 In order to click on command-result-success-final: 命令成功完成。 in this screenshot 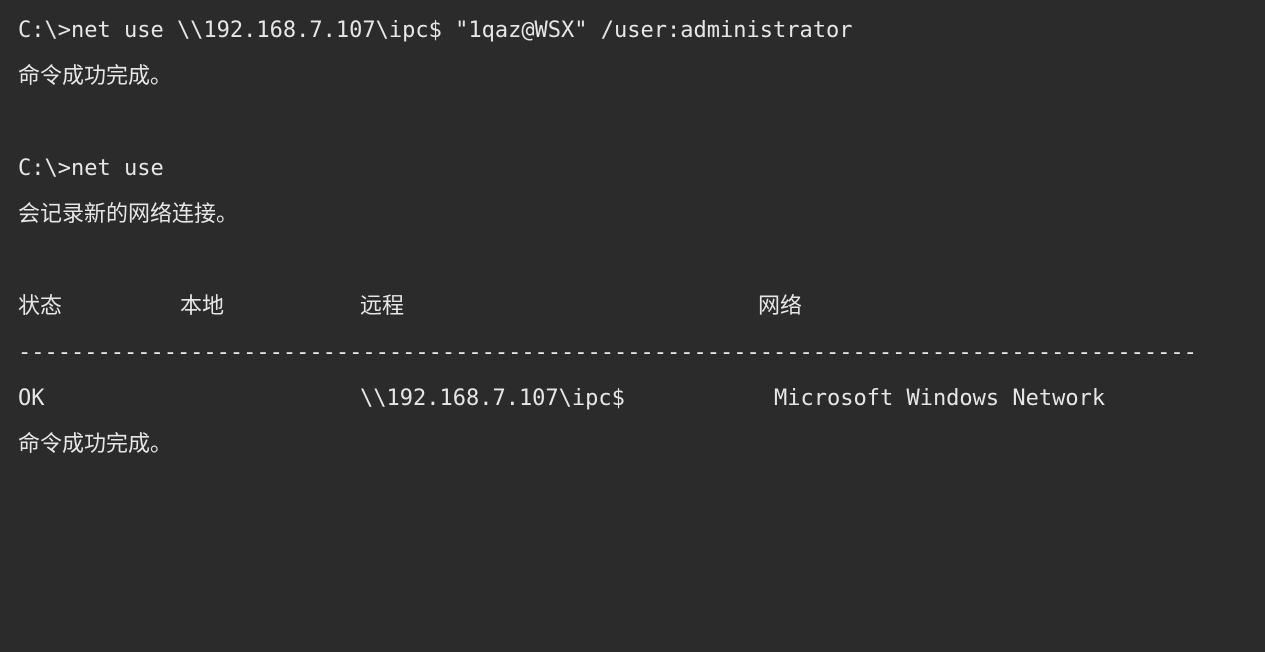, I will do `click(95, 444)`.